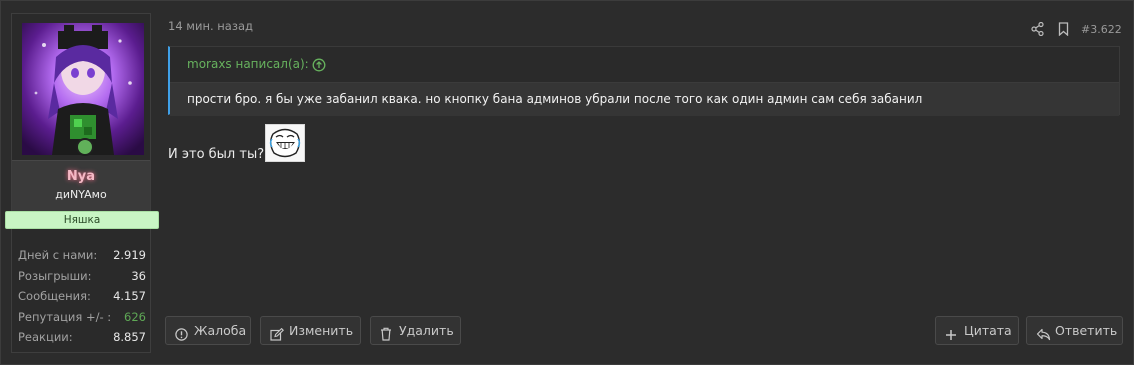  I want to click on quote-label: Цитата, so click(988, 330).